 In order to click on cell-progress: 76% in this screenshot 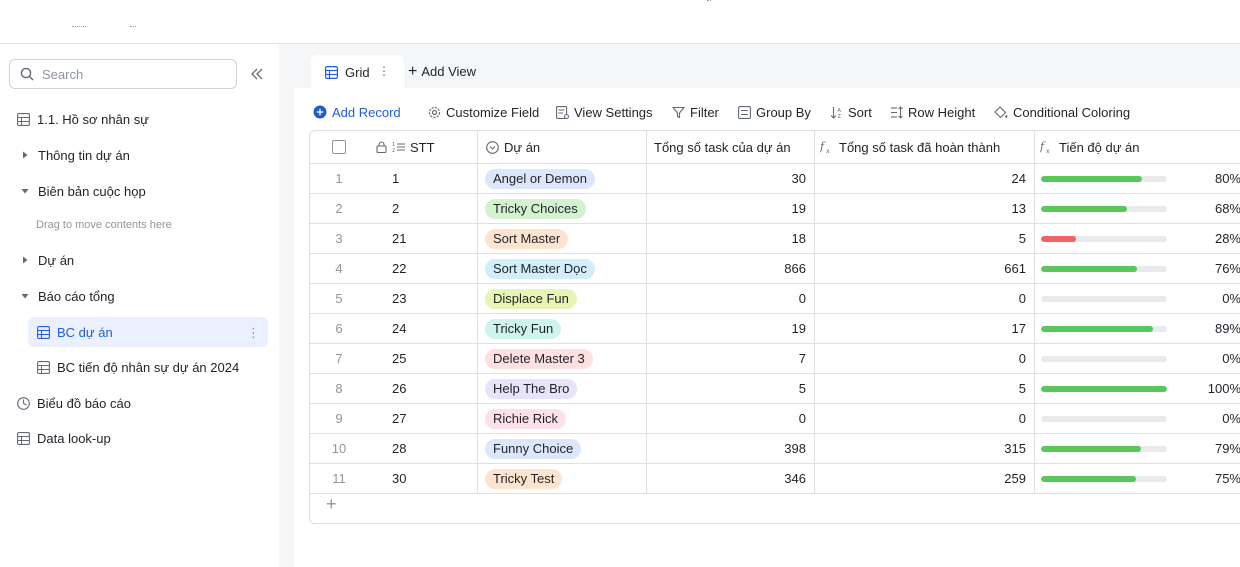, I will do `click(1137, 268)`.